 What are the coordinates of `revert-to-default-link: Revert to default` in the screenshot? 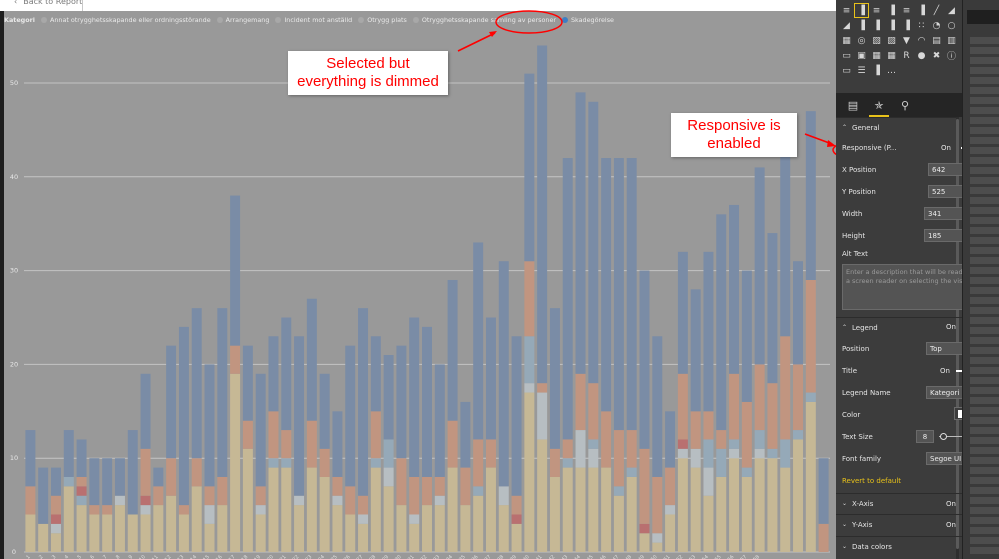 It's located at (871, 481).